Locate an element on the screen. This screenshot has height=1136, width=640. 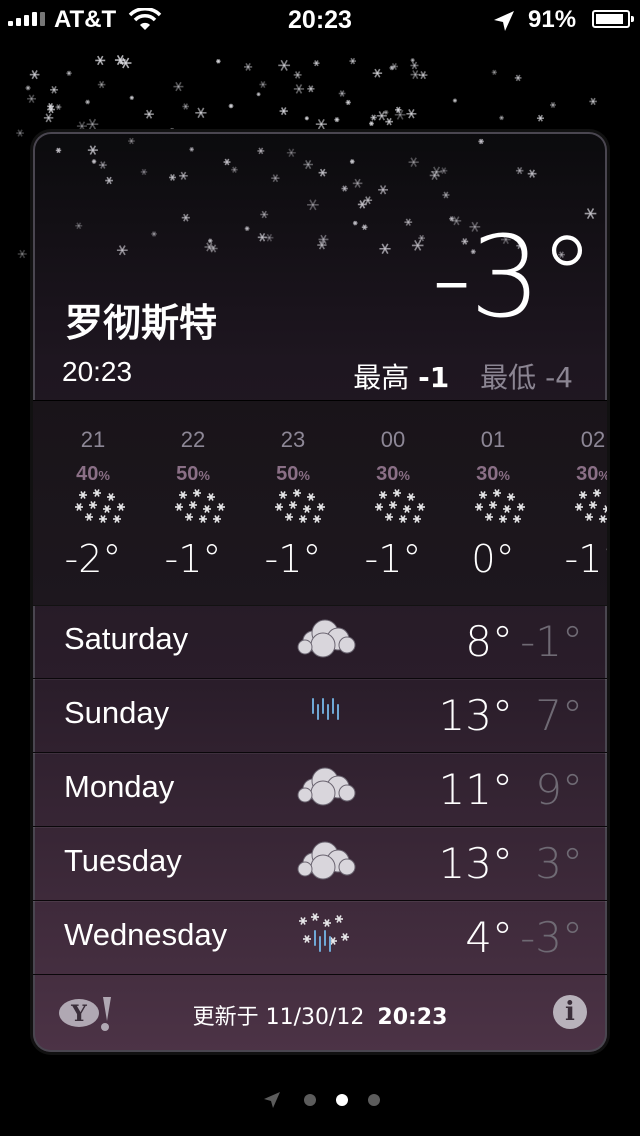
day-low: -1° is located at coordinates (551, 641).